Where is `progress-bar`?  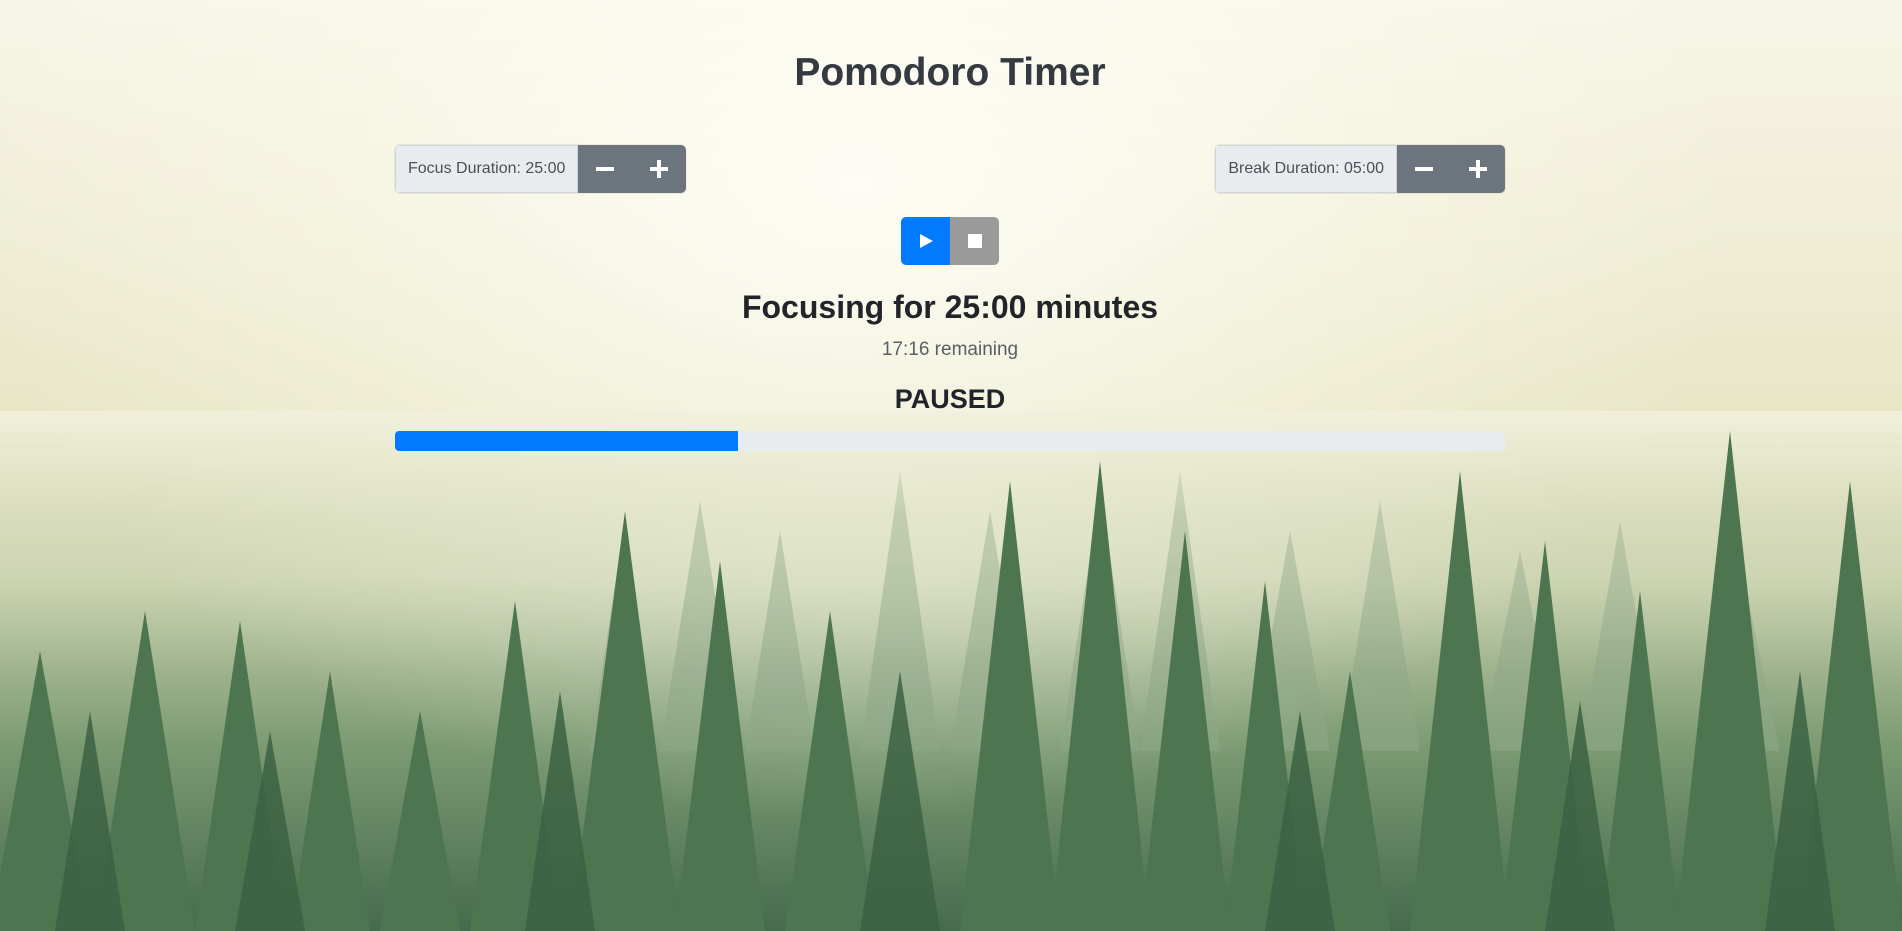 progress-bar is located at coordinates (567, 441).